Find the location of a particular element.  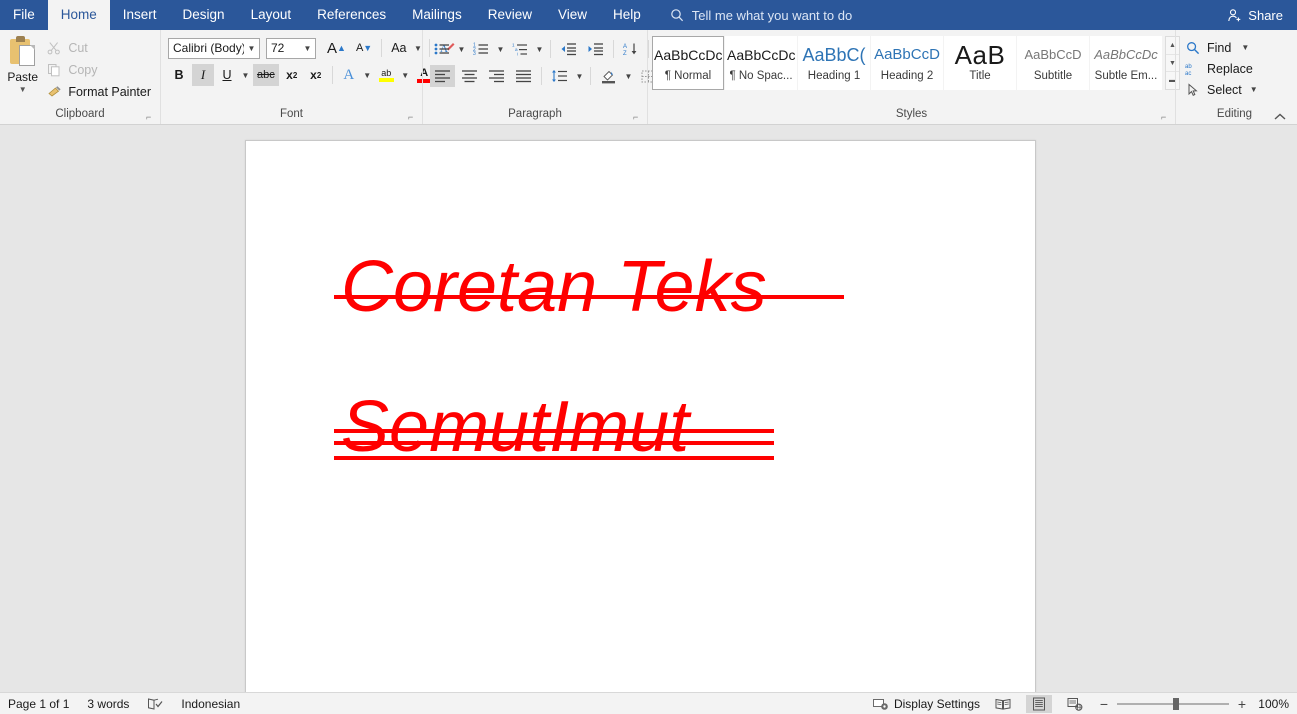

paragraph-dialog-launcher: ⌐ is located at coordinates (638, 117).